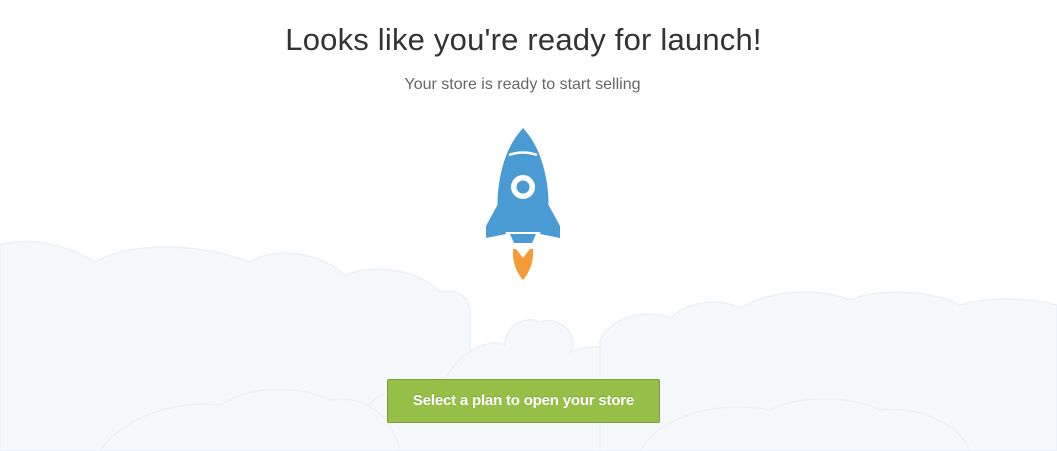 This screenshot has height=451, width=1057. I want to click on page-subtitle: Your store is ready to start selling, so click(522, 84).